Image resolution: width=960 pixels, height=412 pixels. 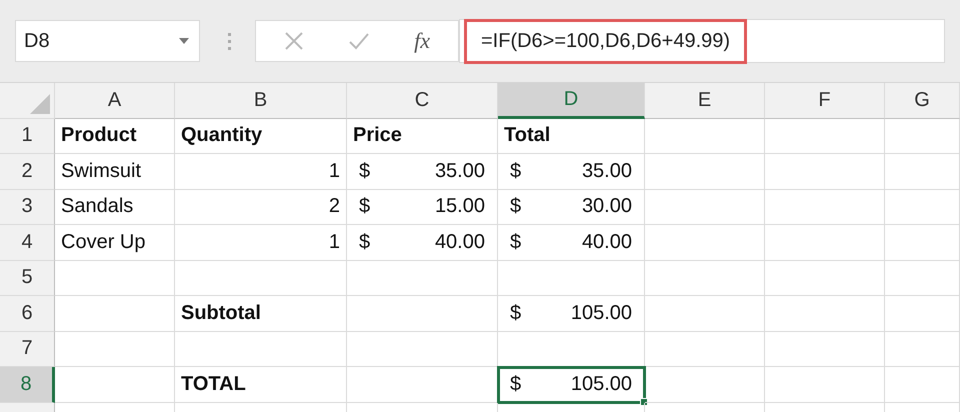 What do you see at coordinates (294, 41) in the screenshot?
I see `close-icon` at bounding box center [294, 41].